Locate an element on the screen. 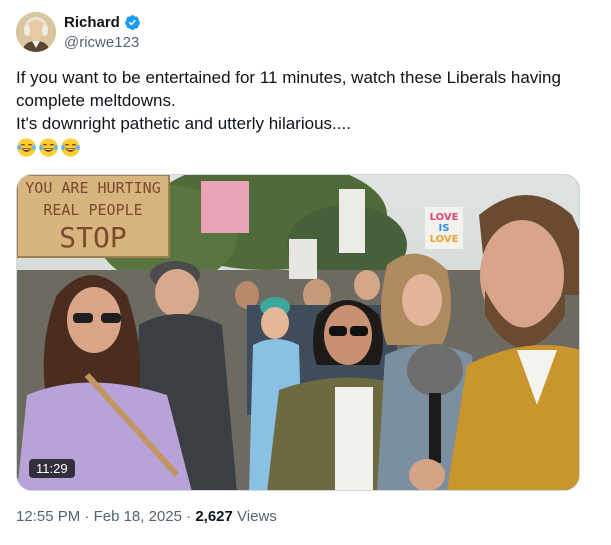 This screenshot has height=545, width=611. tweet-date: Feb 18, 2025 is located at coordinates (138, 516).